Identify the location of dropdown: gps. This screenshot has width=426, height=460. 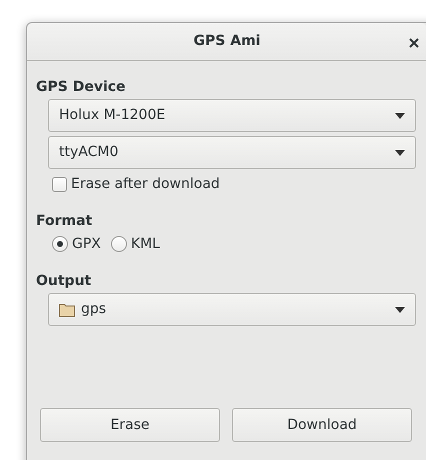
(232, 309).